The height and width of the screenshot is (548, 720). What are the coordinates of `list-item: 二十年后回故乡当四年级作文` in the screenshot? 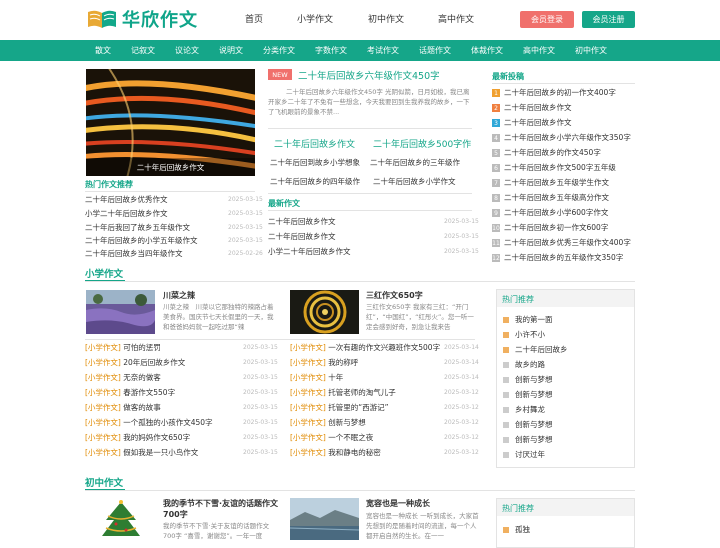 It's located at (134, 253).